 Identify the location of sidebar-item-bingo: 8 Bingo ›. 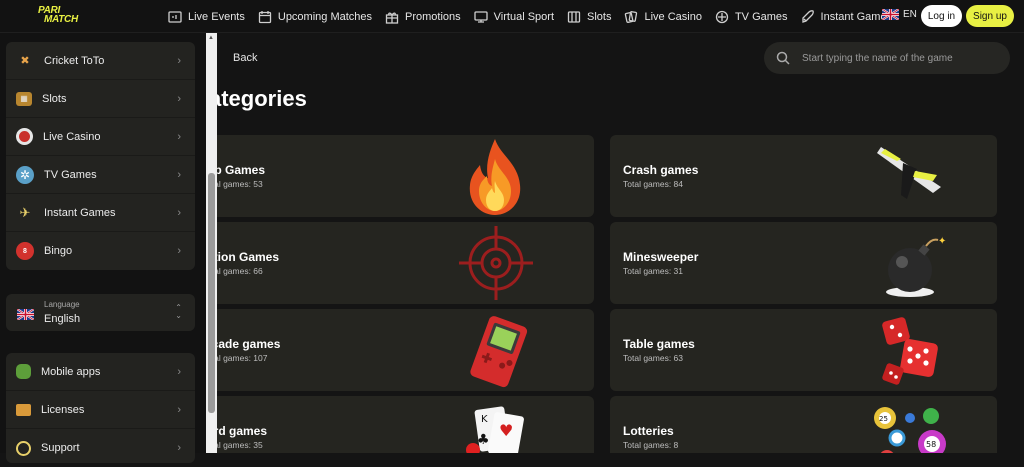
(100, 251).